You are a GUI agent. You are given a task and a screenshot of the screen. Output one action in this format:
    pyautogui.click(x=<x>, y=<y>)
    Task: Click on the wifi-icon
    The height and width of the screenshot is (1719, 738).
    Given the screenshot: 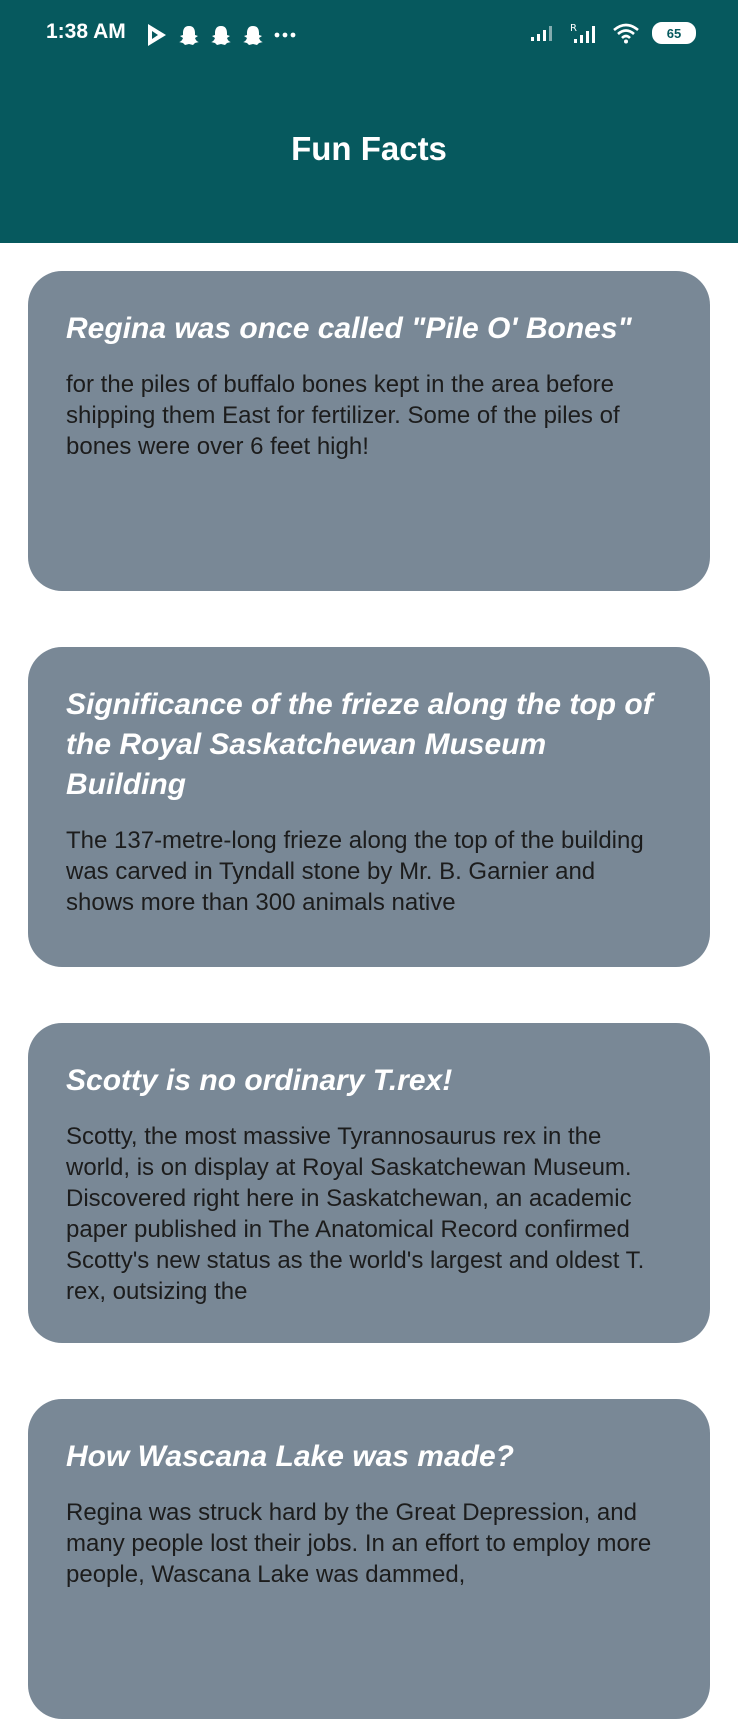 What is the action you would take?
    pyautogui.click(x=626, y=33)
    